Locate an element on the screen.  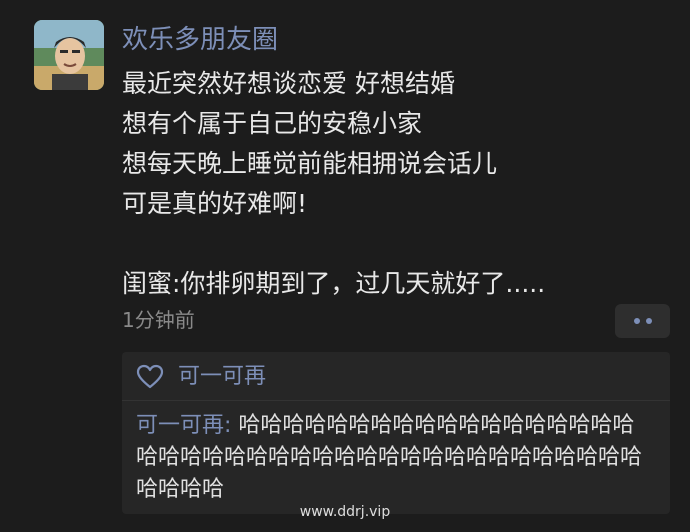
avatar-image is located at coordinates (69, 55).